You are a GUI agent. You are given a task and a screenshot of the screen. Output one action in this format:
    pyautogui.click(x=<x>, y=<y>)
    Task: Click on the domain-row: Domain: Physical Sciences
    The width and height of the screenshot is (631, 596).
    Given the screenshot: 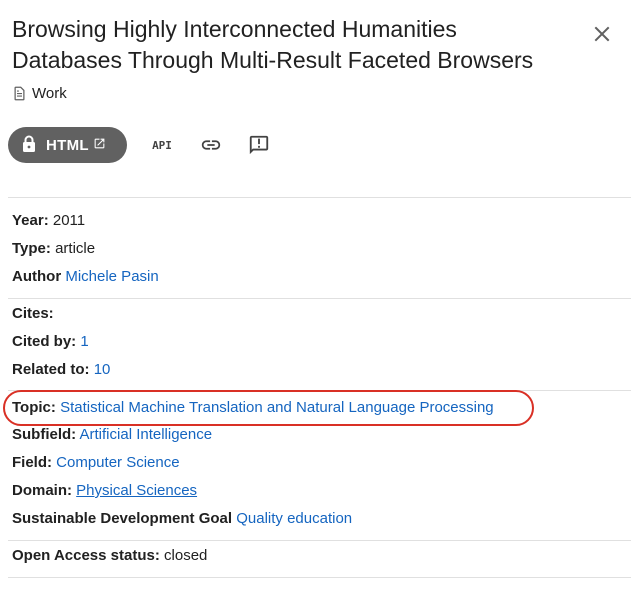 What is the action you would take?
    pyautogui.click(x=104, y=491)
    